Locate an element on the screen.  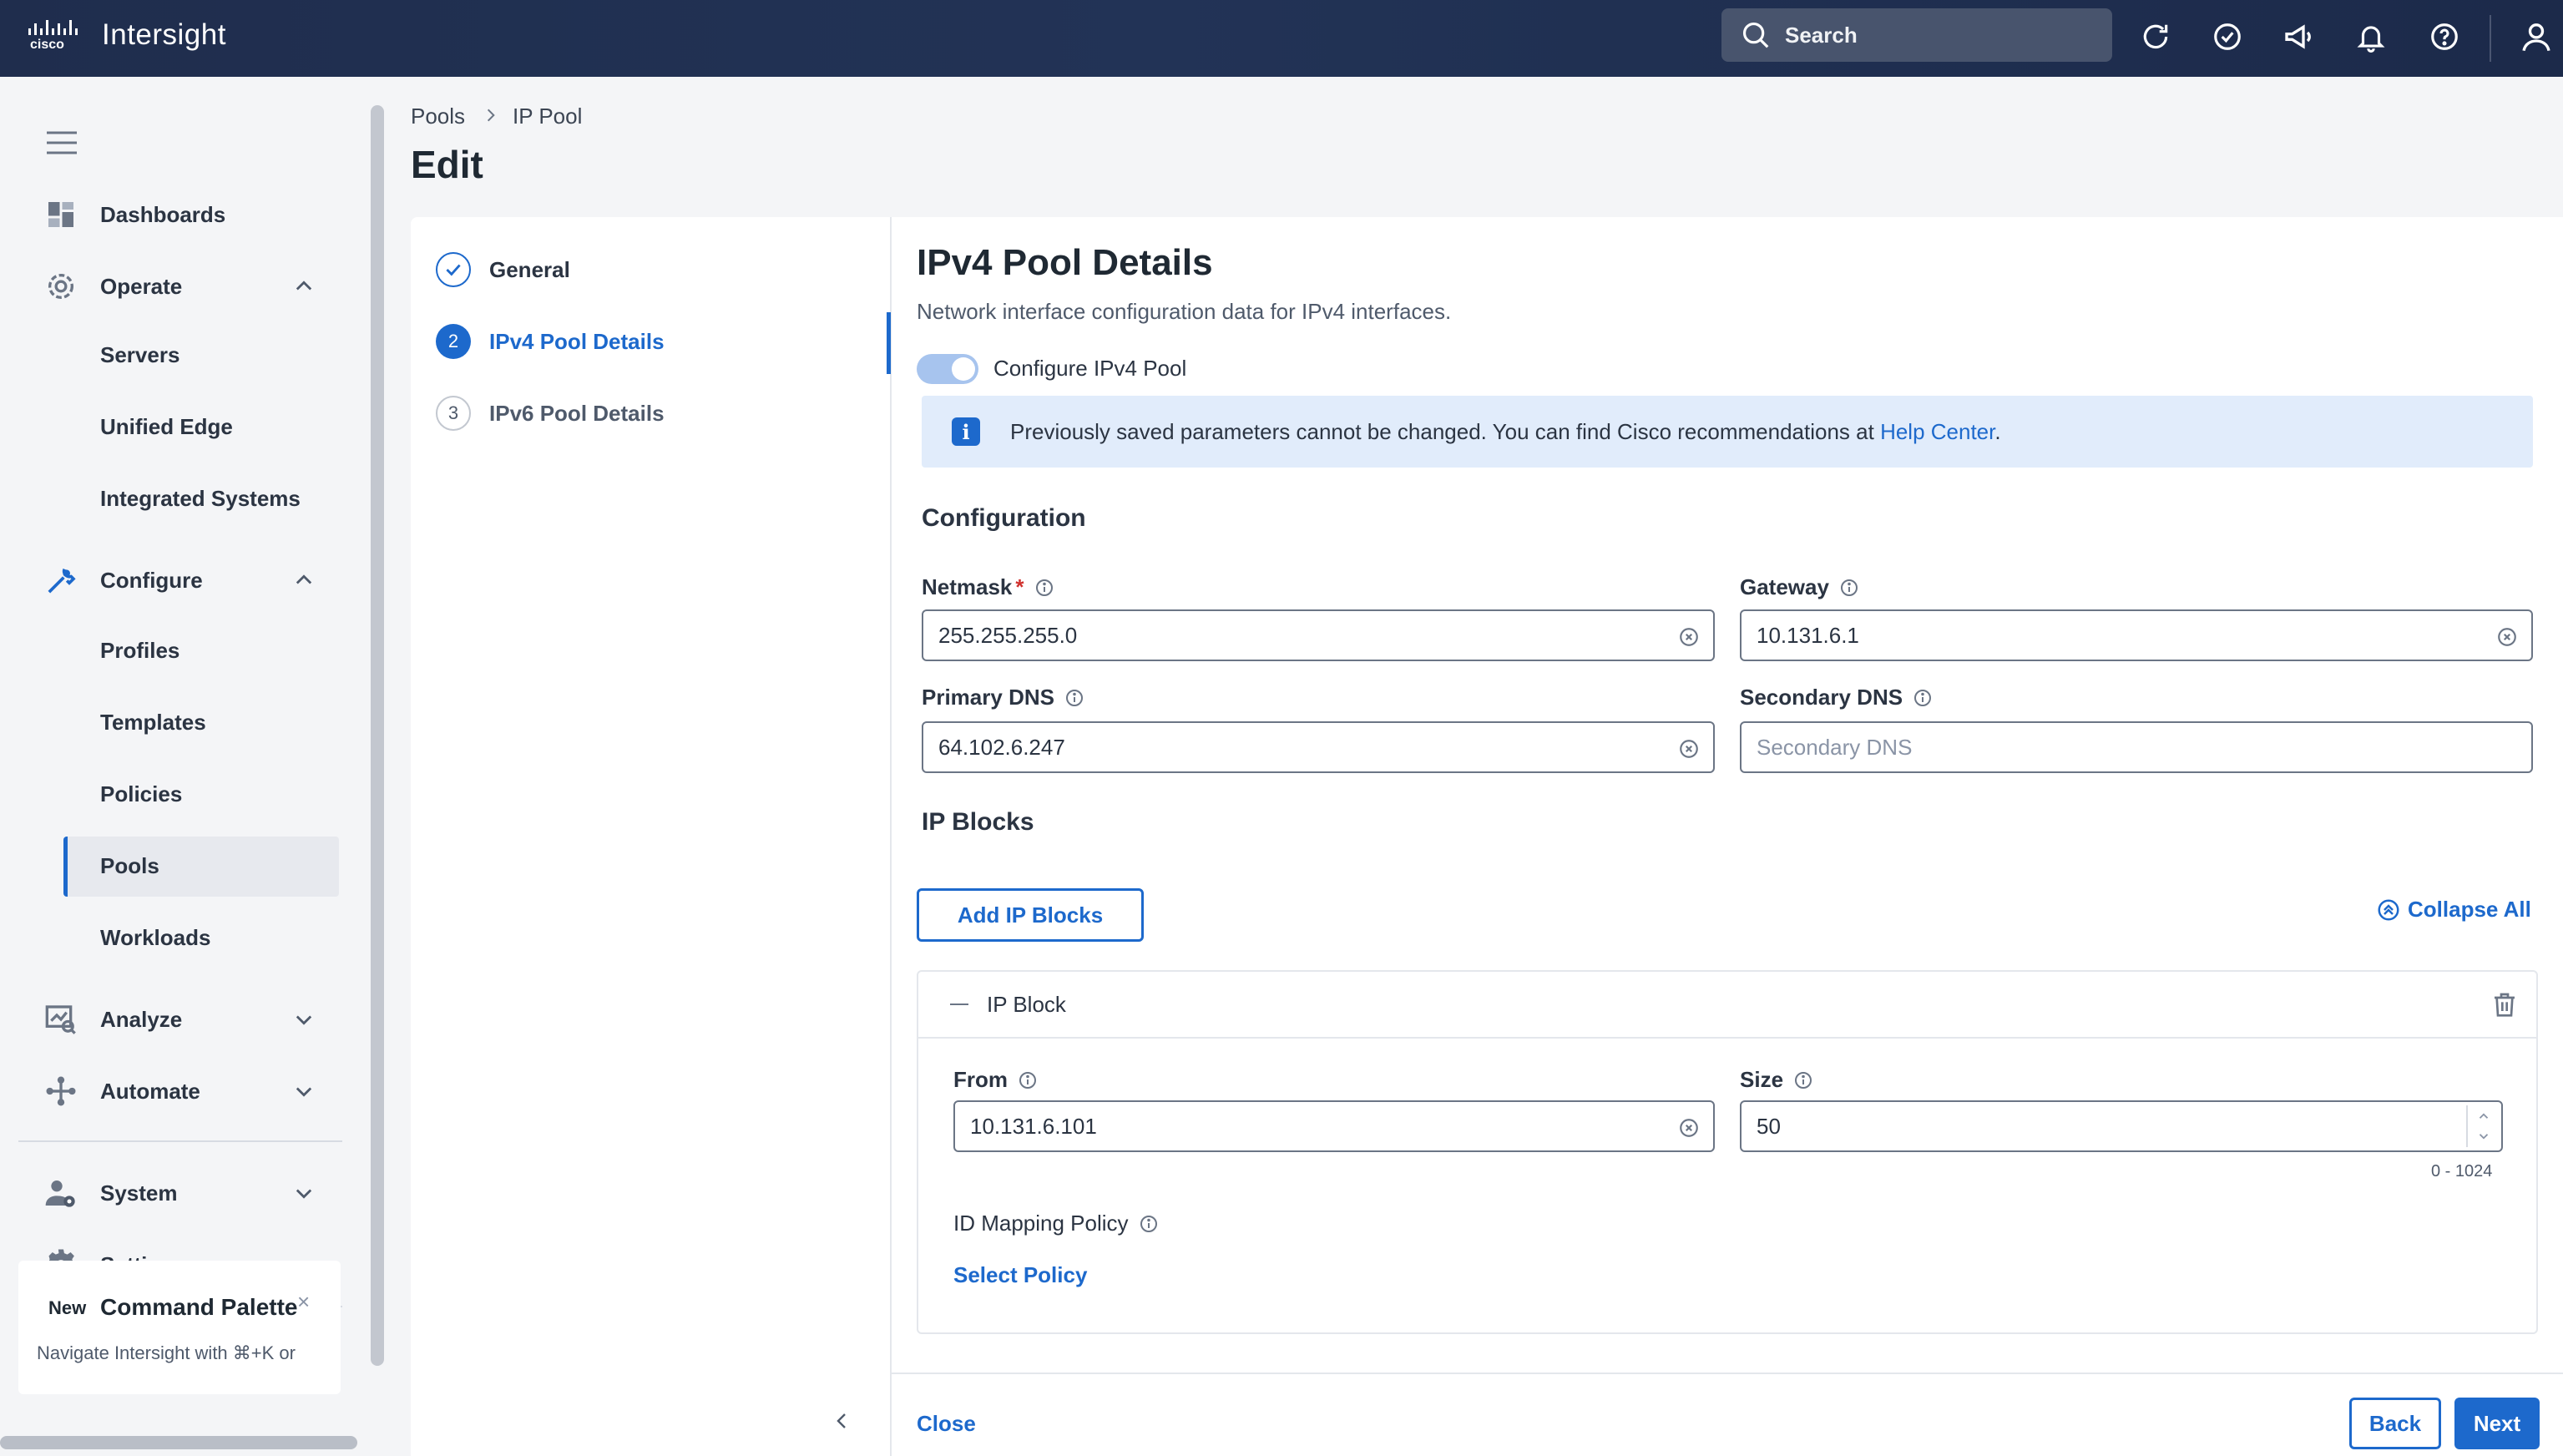
trash-icon is located at coordinates (2504, 1004).